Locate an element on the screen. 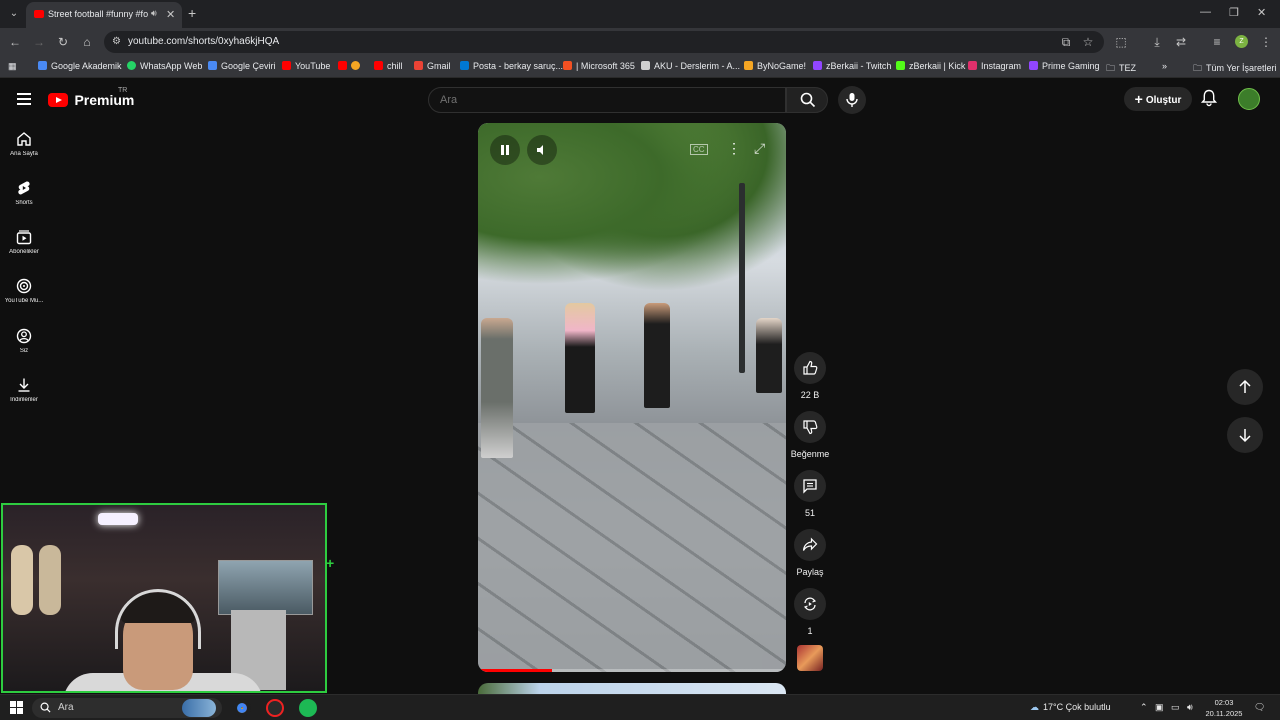 The width and height of the screenshot is (1280, 720). comments-button: 51 is located at coordinates (810, 494).